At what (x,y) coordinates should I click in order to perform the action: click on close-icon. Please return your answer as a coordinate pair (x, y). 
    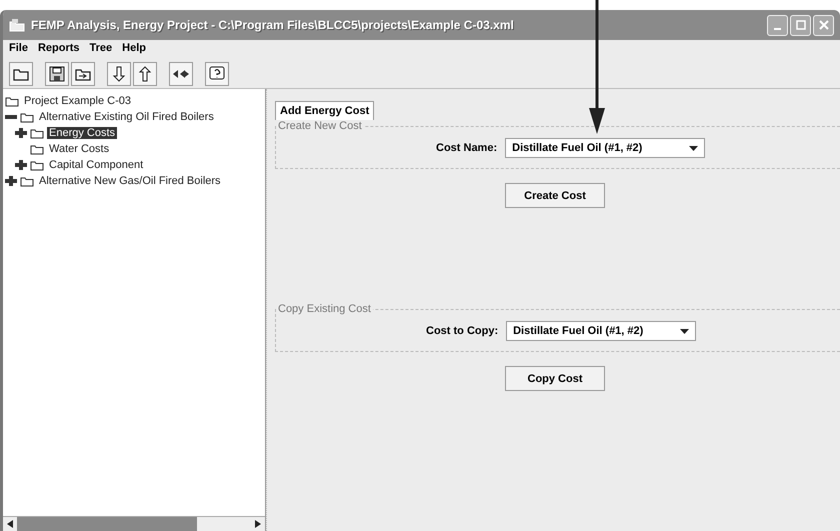
    Looking at the image, I should click on (823, 25).